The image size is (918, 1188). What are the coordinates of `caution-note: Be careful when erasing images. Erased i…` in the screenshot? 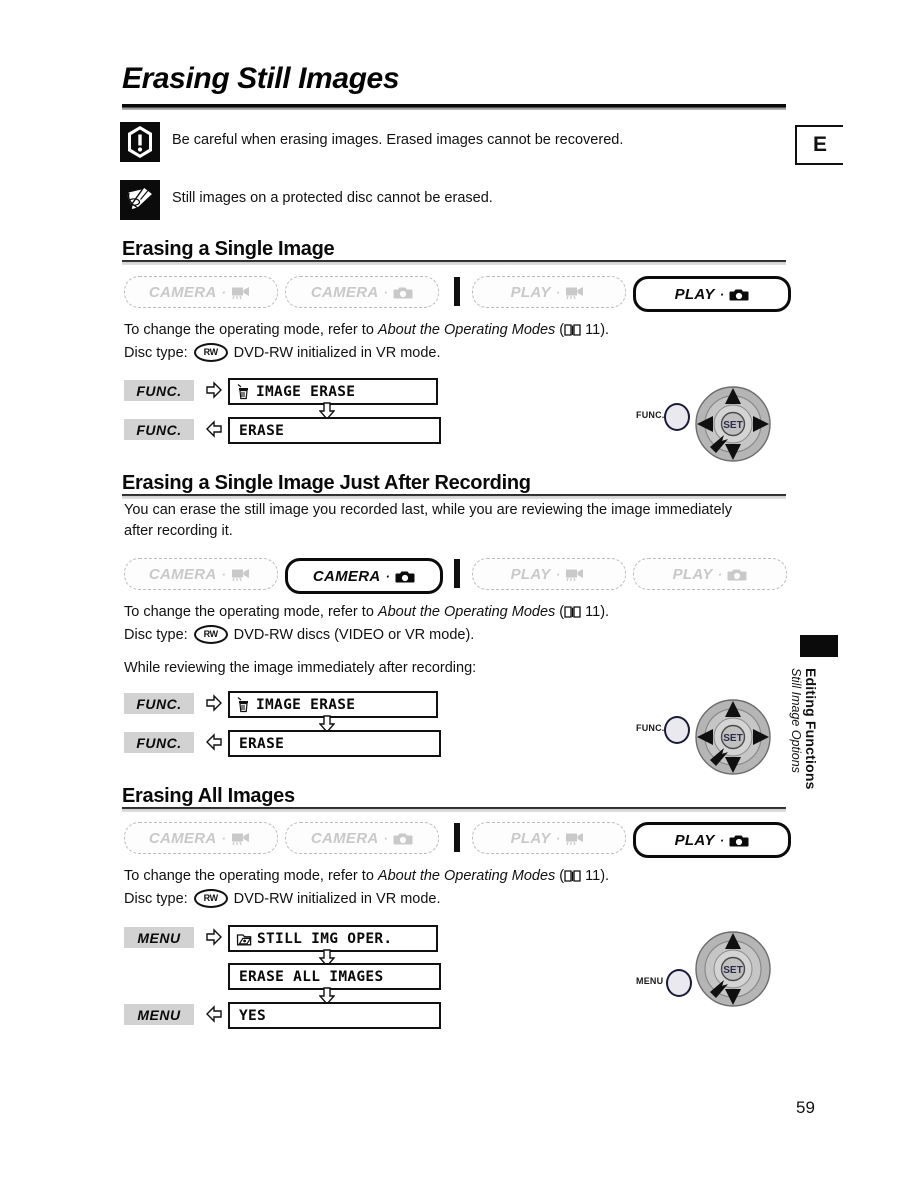 It's located at (440, 142).